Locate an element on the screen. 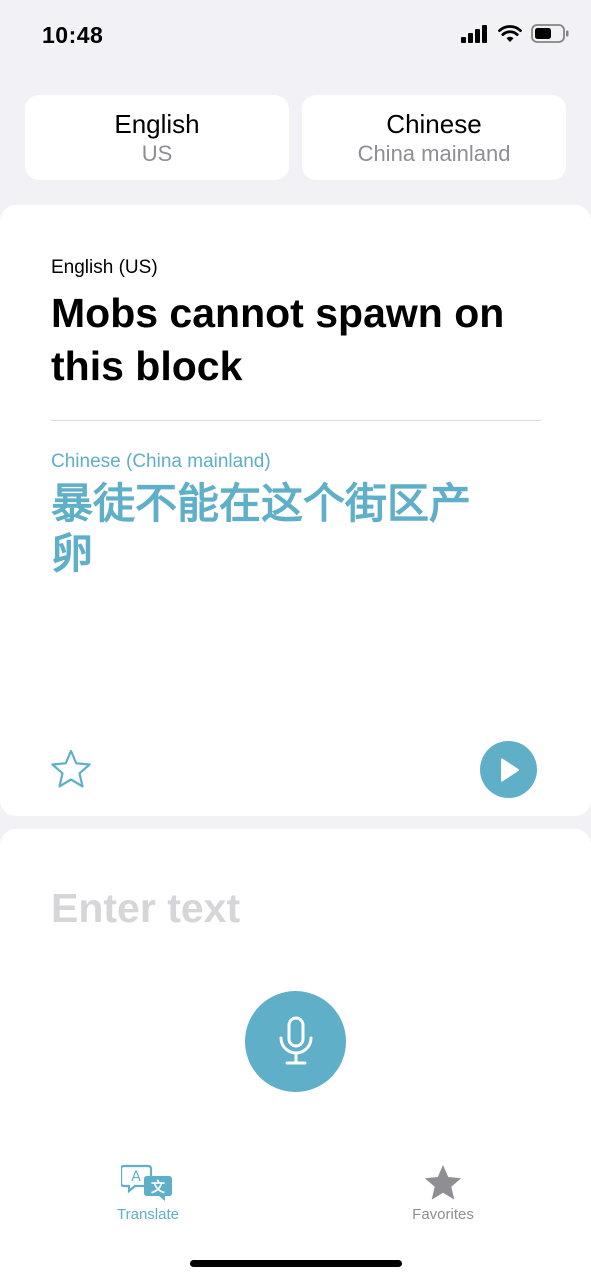 The height and width of the screenshot is (1280, 591). play-icon is located at coordinates (509, 769).